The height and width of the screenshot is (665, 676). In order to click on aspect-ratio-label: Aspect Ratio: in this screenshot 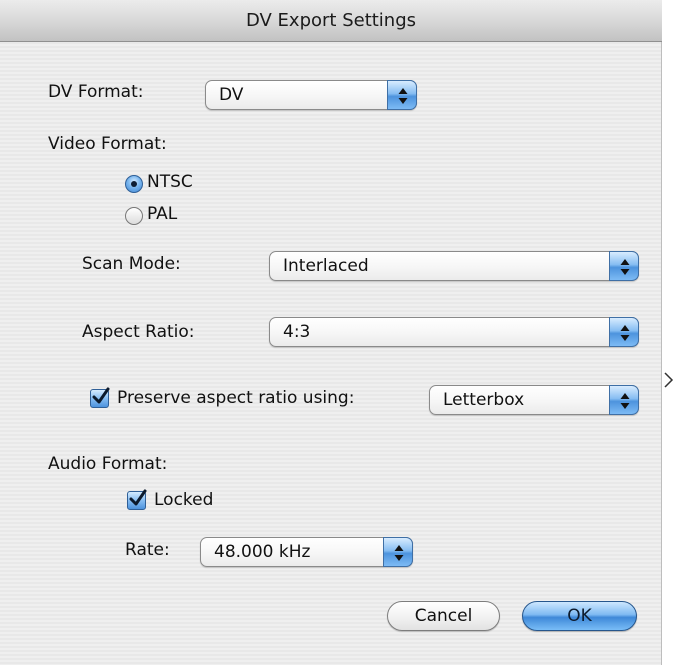, I will do `click(138, 332)`.